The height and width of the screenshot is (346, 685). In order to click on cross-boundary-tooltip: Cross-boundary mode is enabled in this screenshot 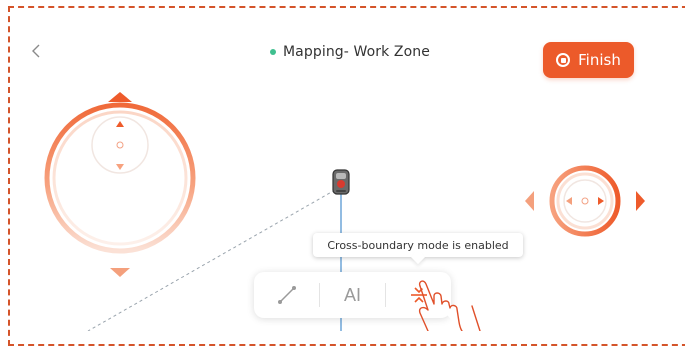, I will do `click(418, 245)`.